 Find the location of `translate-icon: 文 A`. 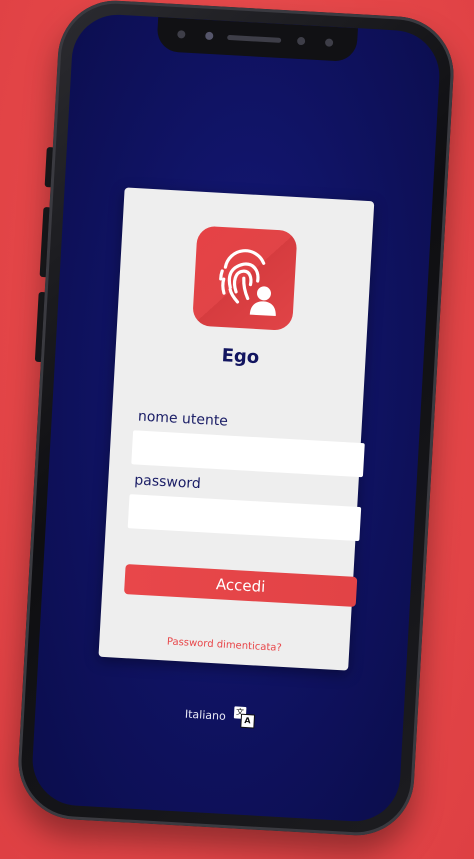

translate-icon: 文 A is located at coordinates (244, 717).